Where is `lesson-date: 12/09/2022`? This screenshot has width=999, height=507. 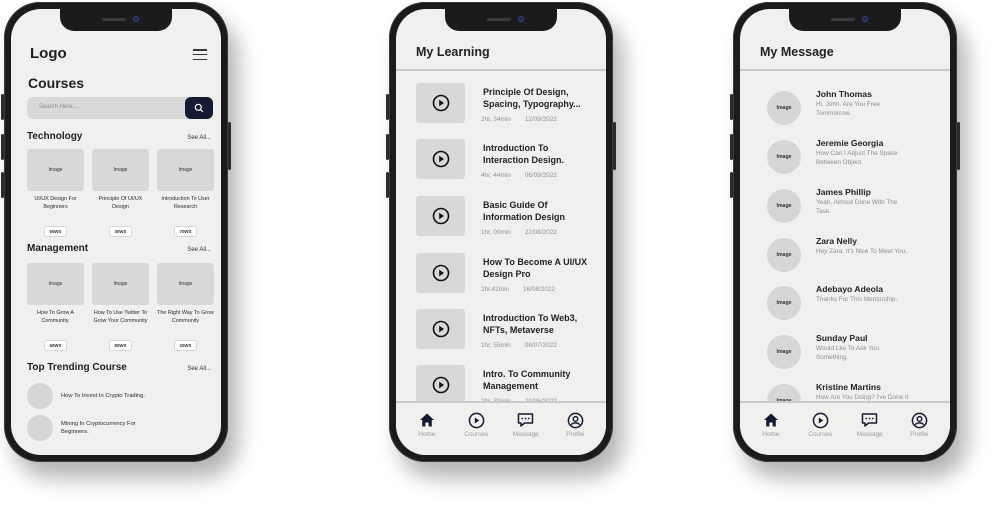 lesson-date: 12/09/2022 is located at coordinates (540, 119).